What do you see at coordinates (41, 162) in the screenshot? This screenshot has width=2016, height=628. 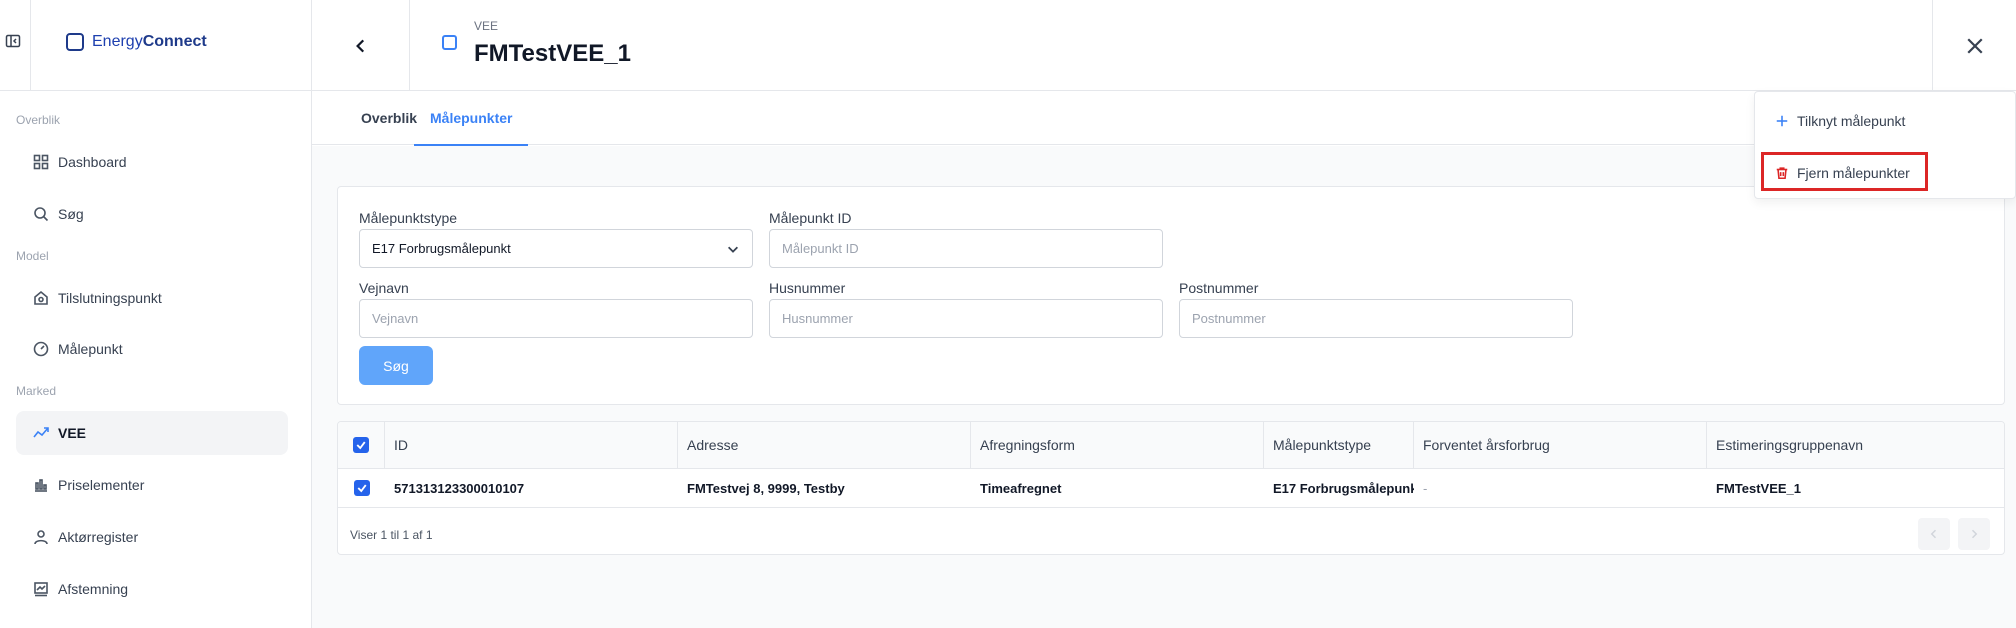 I see `grid-icon` at bounding box center [41, 162].